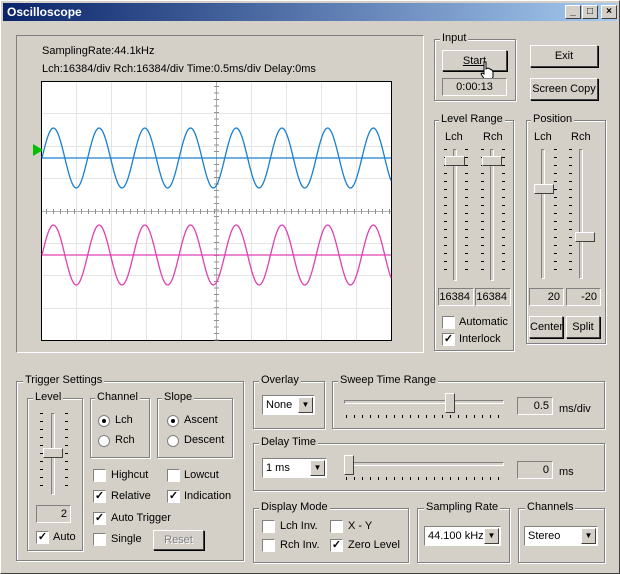 The image size is (620, 574). Describe the element at coordinates (424, 402) in the screenshot. I see `sweep-time-track` at that location.